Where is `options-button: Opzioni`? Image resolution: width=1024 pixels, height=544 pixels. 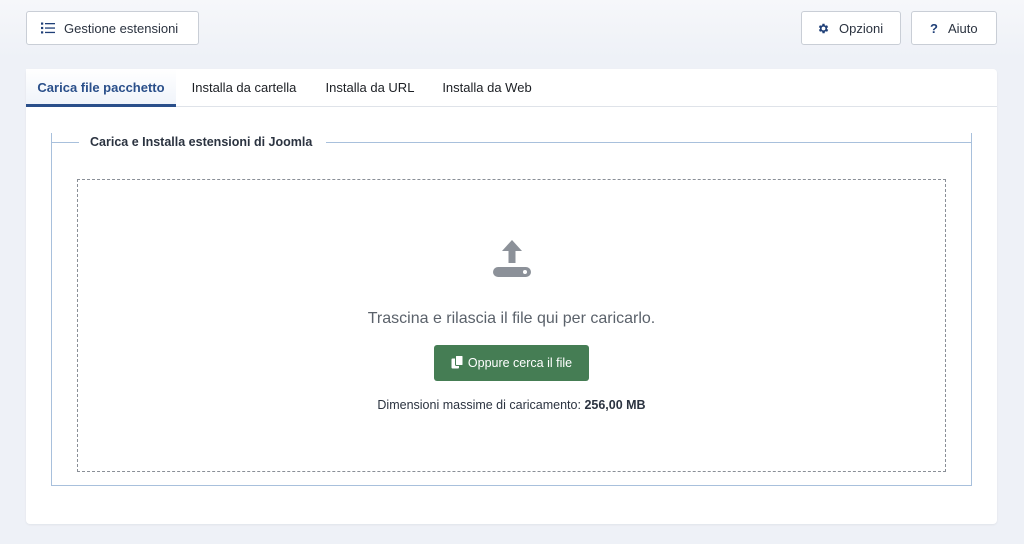
options-button: Opzioni is located at coordinates (851, 28).